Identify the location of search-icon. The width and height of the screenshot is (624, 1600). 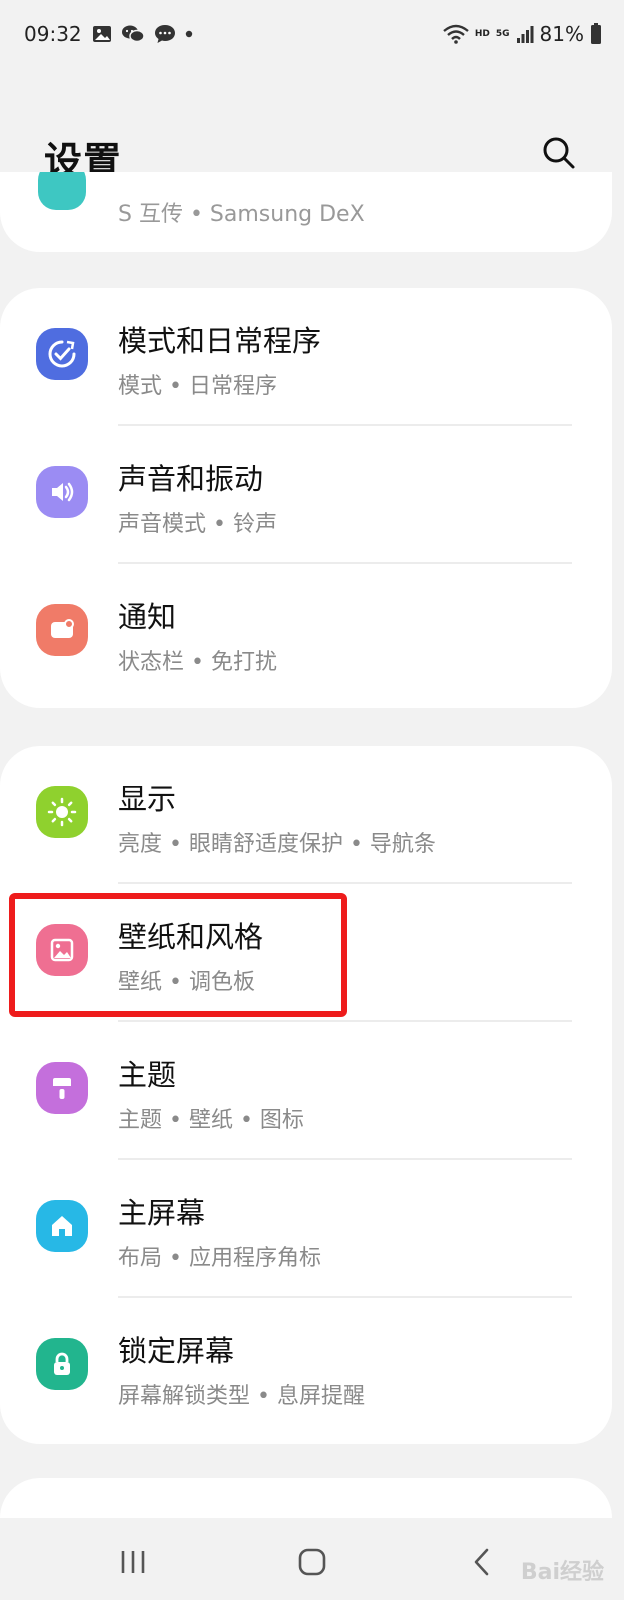
(559, 153).